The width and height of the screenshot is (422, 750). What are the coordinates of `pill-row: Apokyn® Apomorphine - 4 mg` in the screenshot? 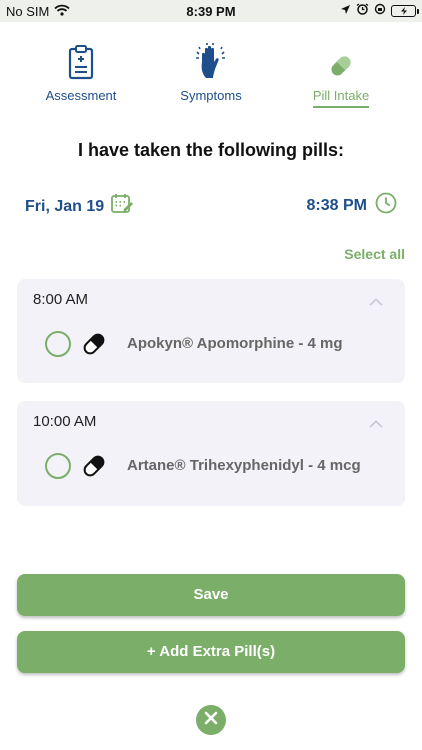 It's located at (215, 344).